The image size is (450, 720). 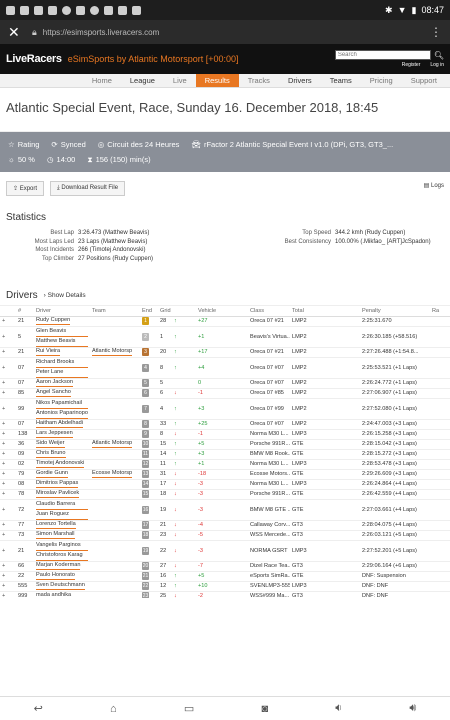 I want to click on driver-link: Lars Jeppesen, so click(x=54, y=434).